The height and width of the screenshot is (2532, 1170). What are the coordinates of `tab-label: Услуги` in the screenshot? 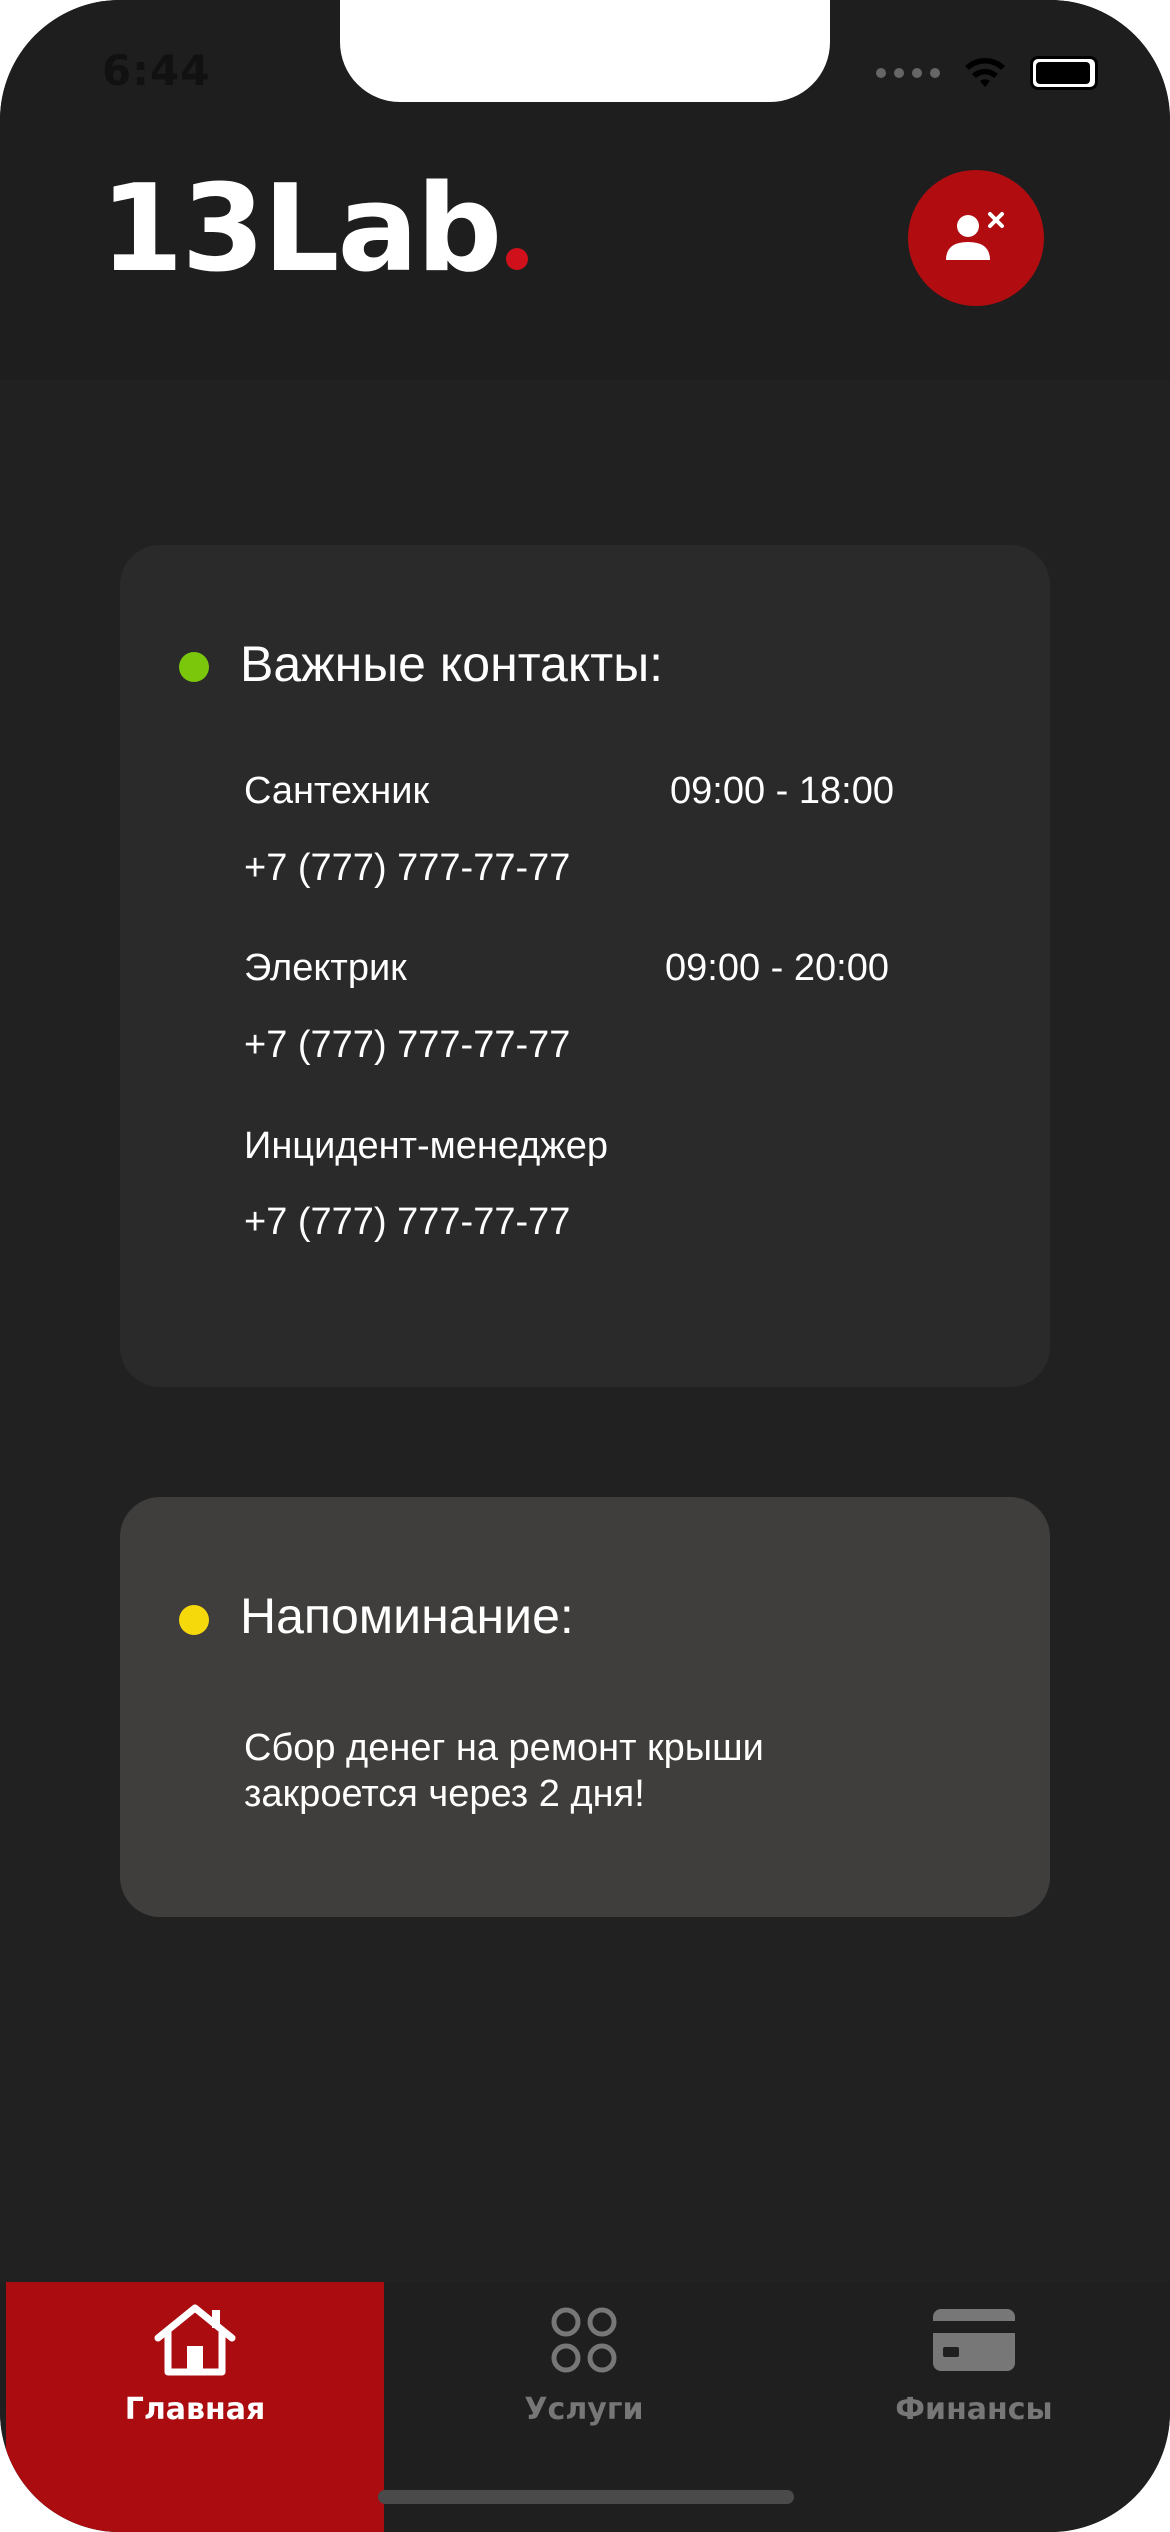 It's located at (584, 2409).